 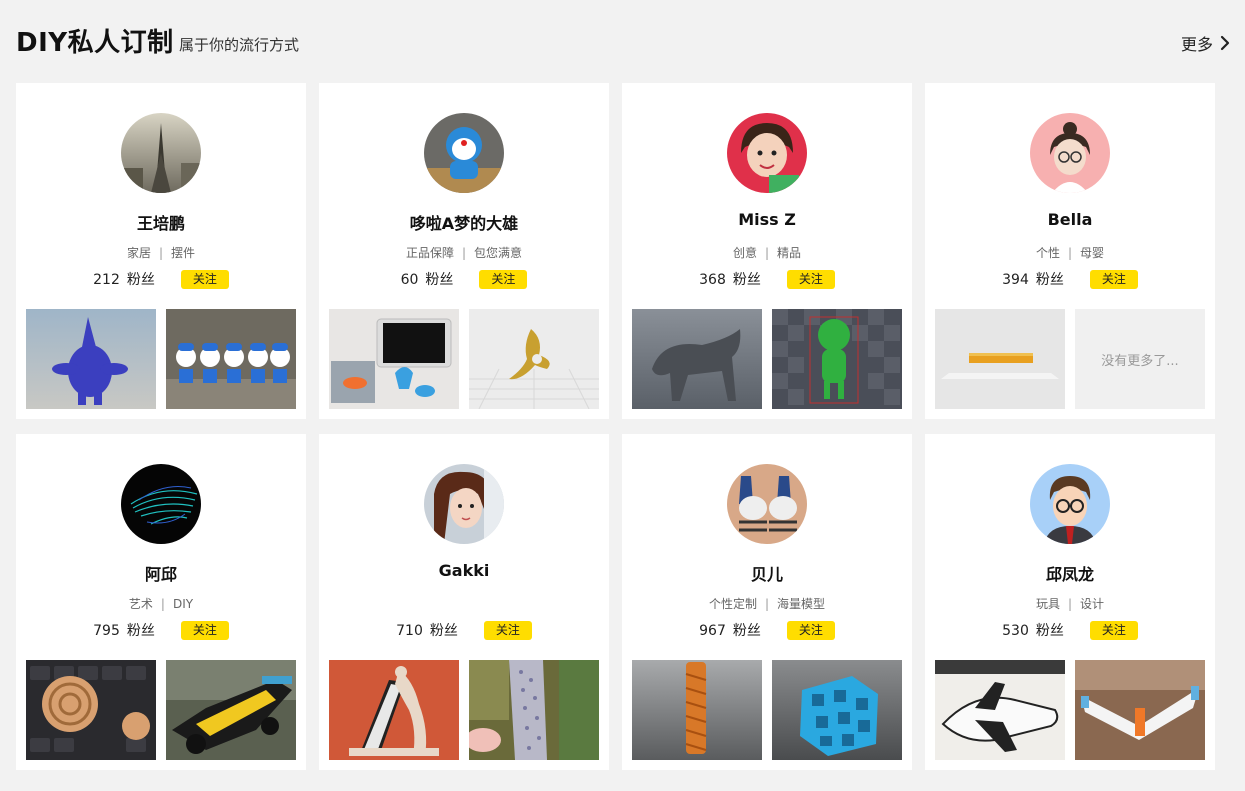 I want to click on designer-tags: 艺术 | DIY, so click(x=161, y=604).